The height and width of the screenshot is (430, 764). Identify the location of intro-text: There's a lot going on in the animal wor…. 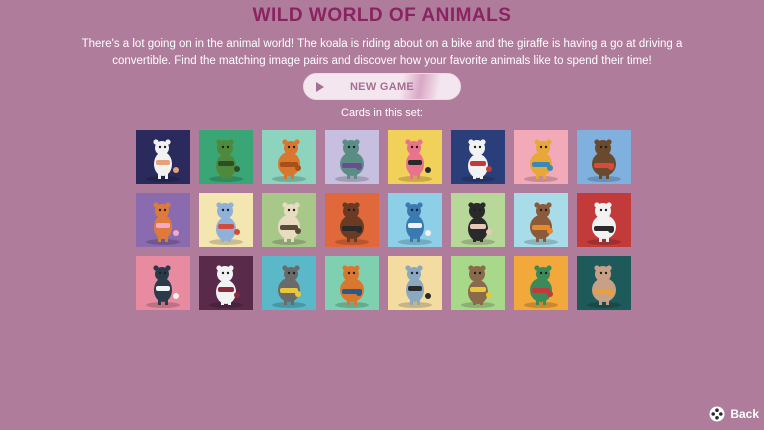
(382, 52).